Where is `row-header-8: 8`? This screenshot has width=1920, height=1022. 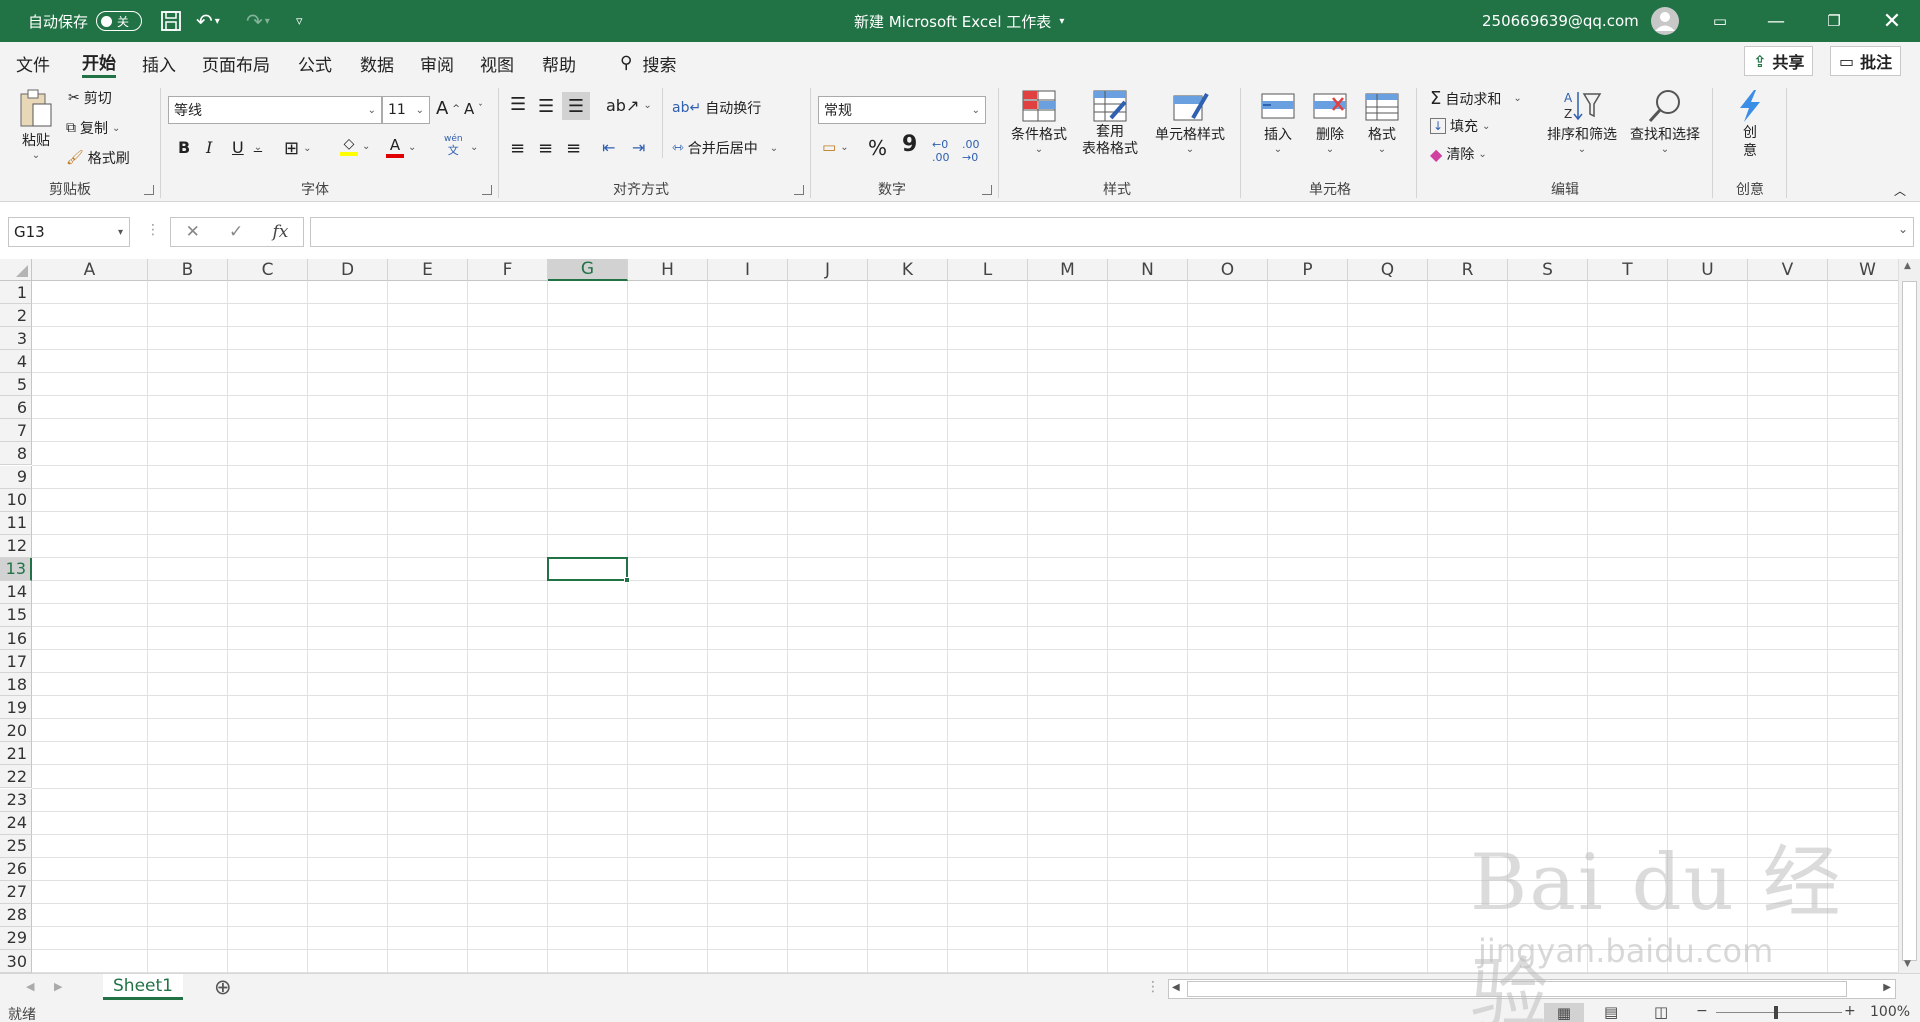 row-header-8: 8 is located at coordinates (16, 454).